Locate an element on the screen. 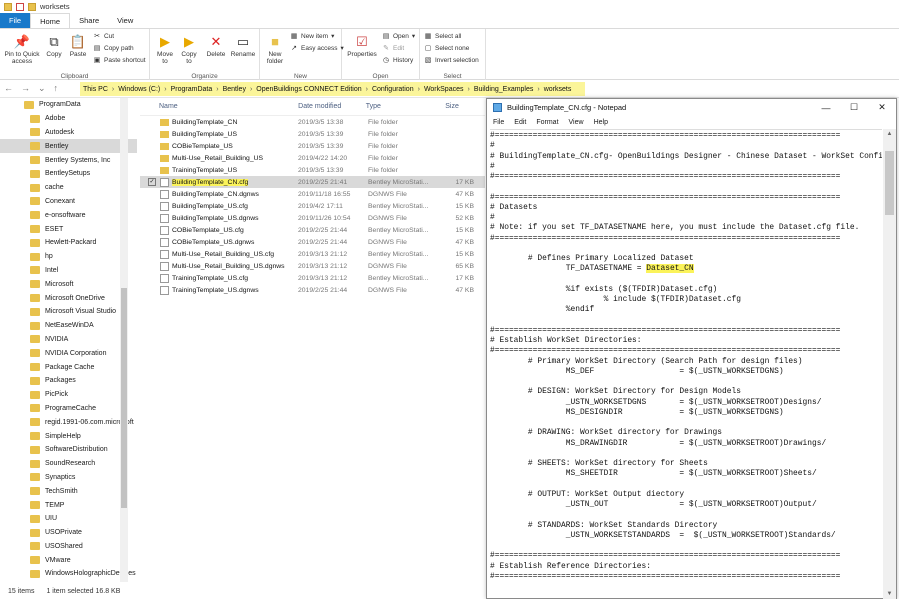 The height and width of the screenshot is (599, 899). tree-item: Packages is located at coordinates (68, 381).